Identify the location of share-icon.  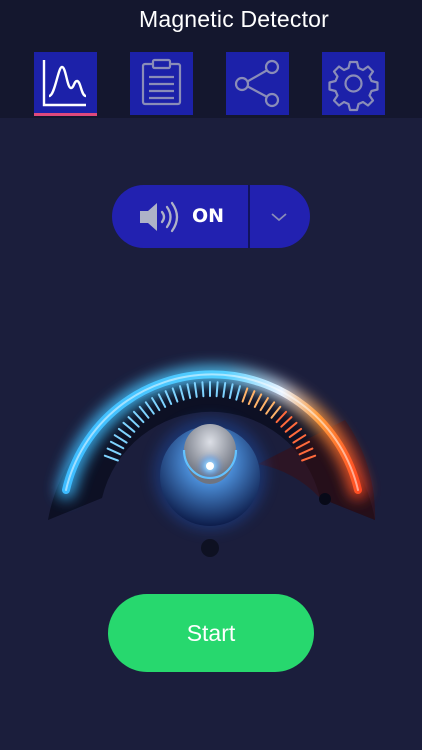
(257, 83).